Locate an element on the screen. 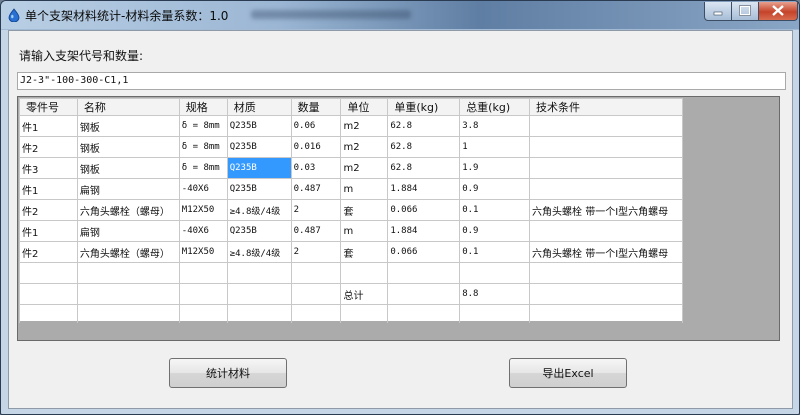 The height and width of the screenshot is (415, 800). table-row is located at coordinates (351, 273).